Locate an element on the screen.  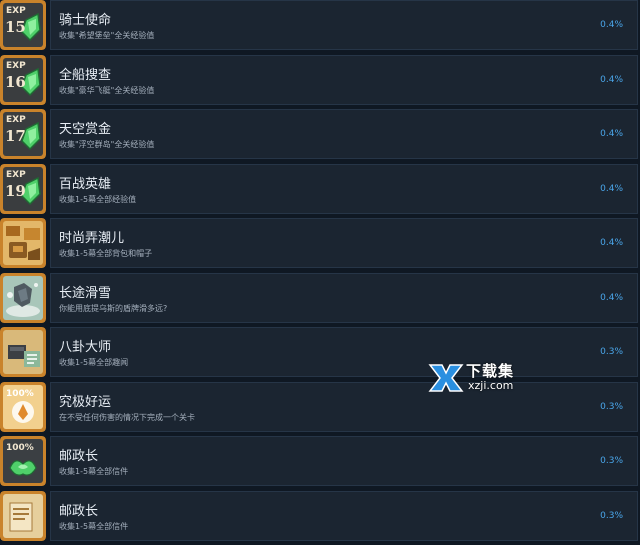
achievement-row: 时尚弄潮儿 收集1-5幕全部背包和帽子 0.4% is located at coordinates (320, 245).